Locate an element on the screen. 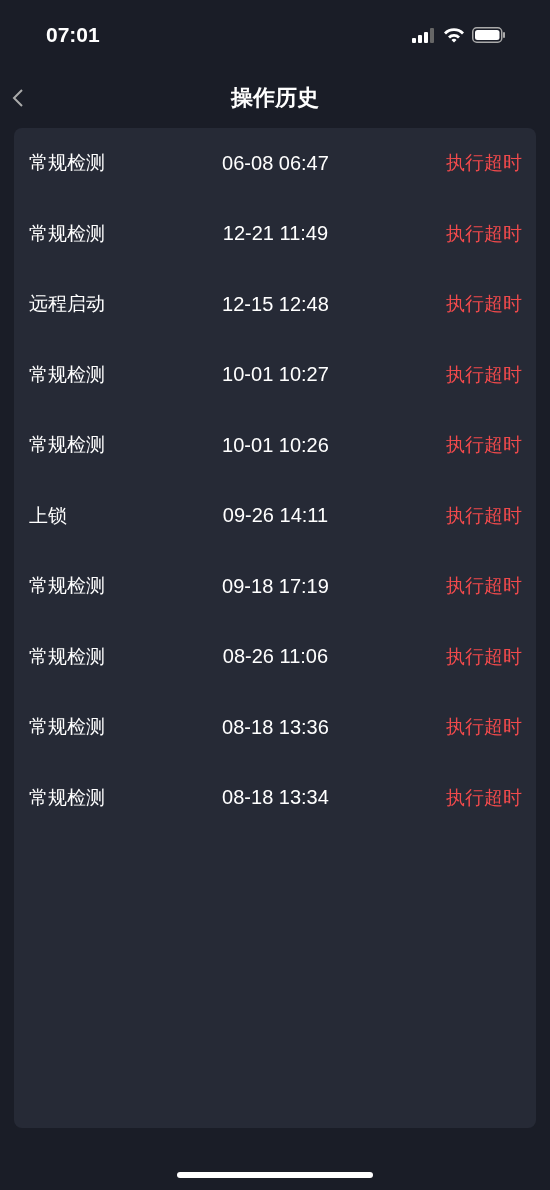 The width and height of the screenshot is (550, 1190). wifi-icon is located at coordinates (454, 35).